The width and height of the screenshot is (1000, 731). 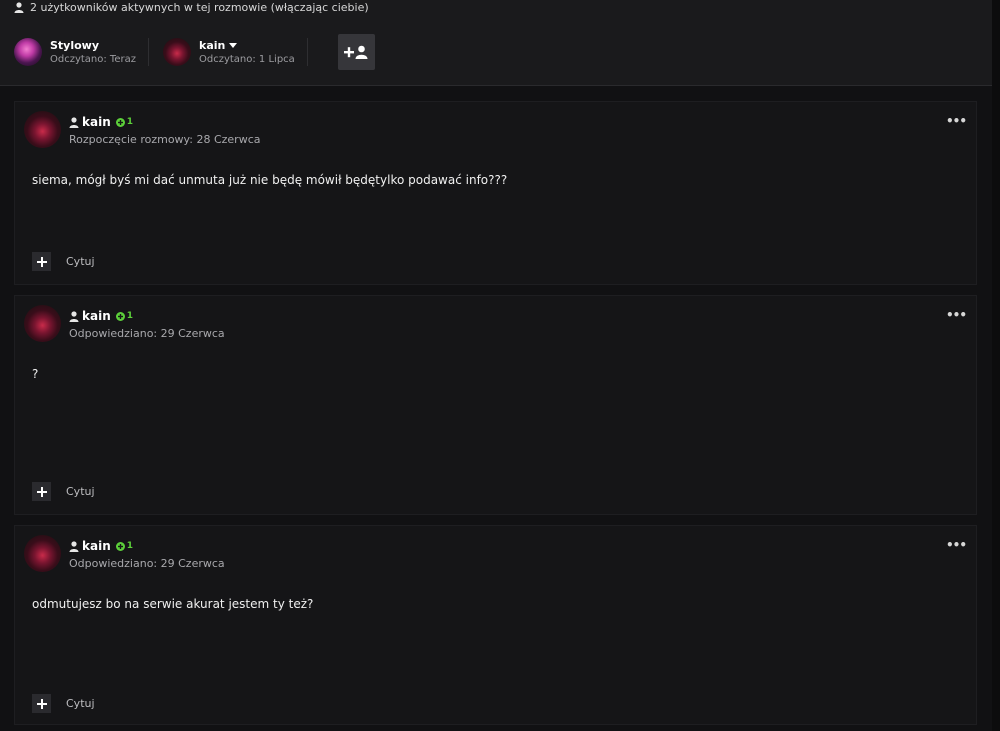 What do you see at coordinates (93, 59) in the screenshot?
I see `participant-seen: Odczytano: Teraz` at bounding box center [93, 59].